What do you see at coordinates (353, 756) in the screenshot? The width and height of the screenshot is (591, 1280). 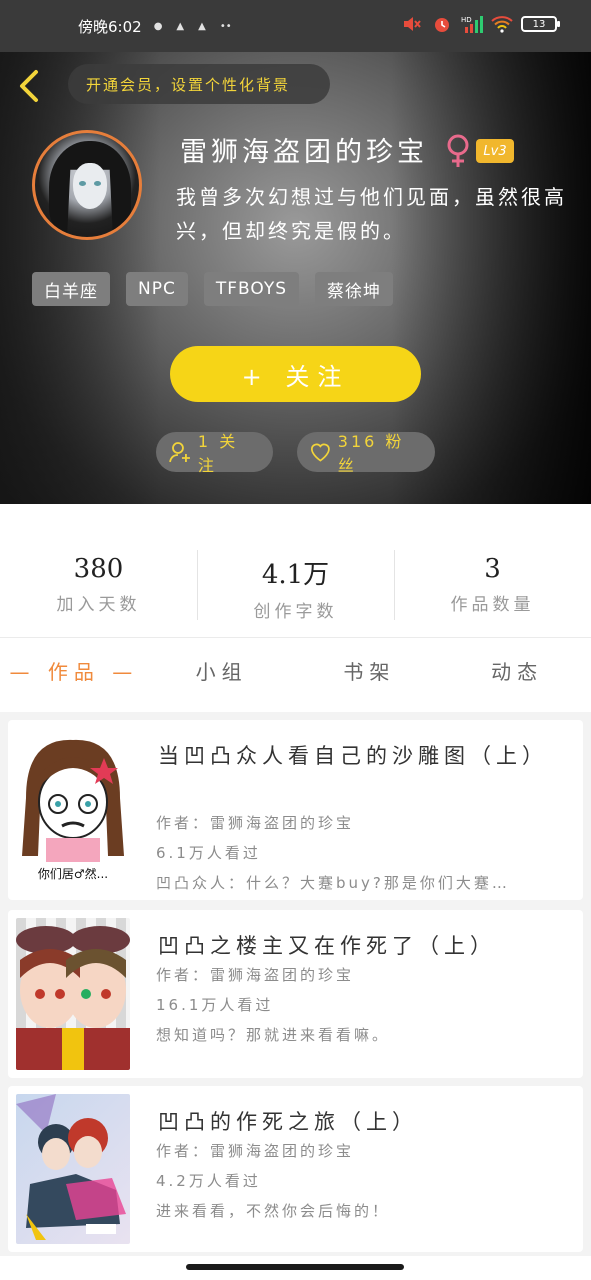 I see `work-title: 当凹凸众人看自己的沙雕图（上）` at bounding box center [353, 756].